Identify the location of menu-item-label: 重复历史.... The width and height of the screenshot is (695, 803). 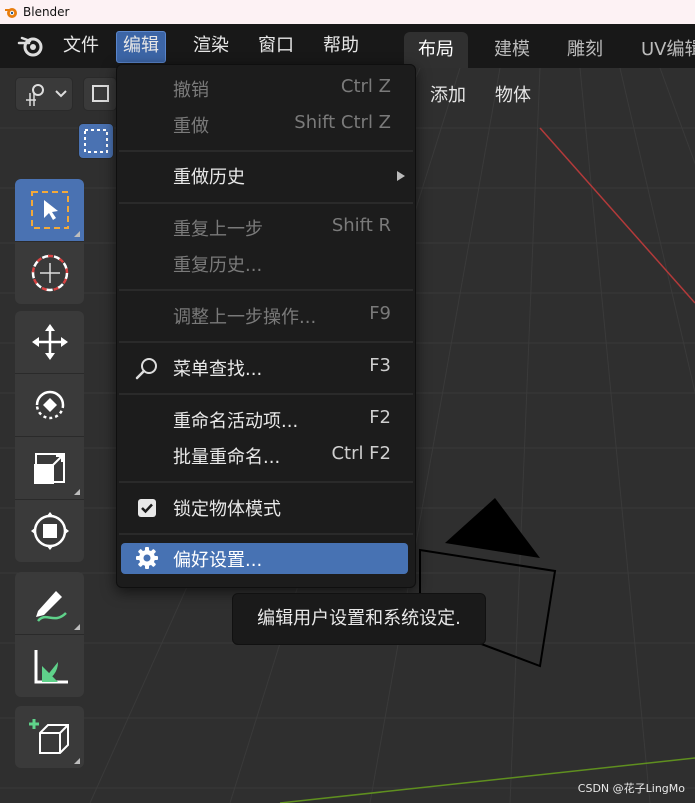
(218, 265).